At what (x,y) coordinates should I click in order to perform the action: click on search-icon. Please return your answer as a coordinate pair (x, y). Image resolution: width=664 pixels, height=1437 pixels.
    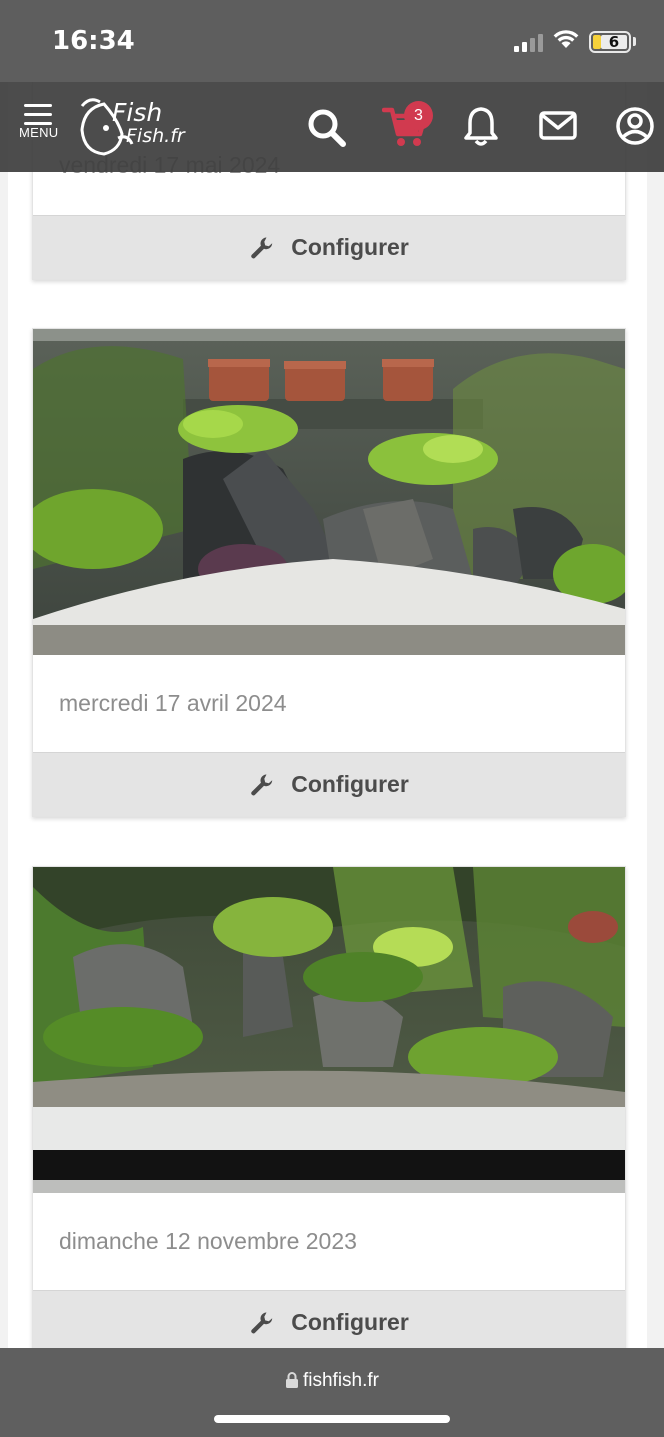
    Looking at the image, I should click on (327, 126).